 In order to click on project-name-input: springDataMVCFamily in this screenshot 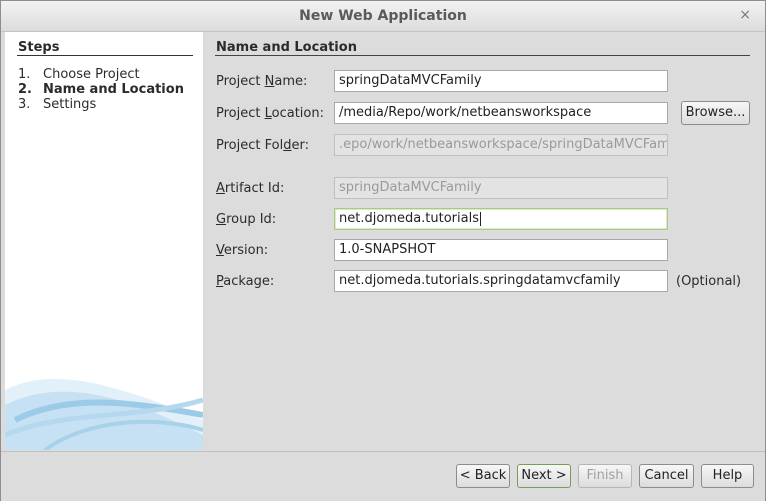, I will do `click(501, 81)`.